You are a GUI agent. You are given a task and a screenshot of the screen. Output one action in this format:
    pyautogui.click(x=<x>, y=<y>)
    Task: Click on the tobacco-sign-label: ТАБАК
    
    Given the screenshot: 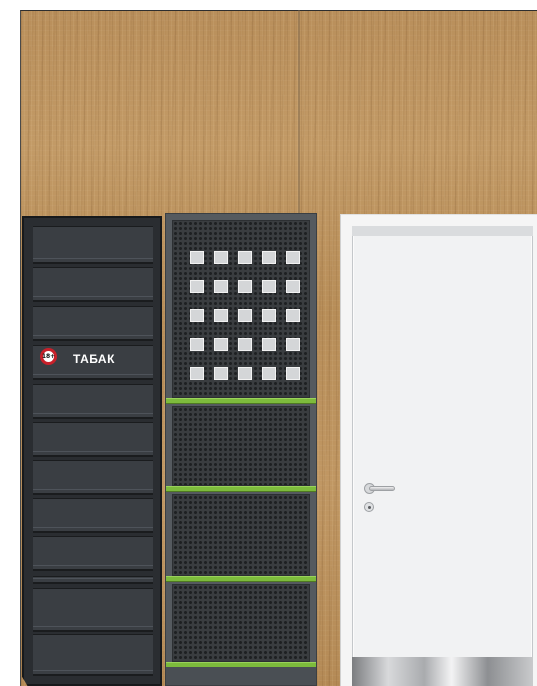 What is the action you would take?
    pyautogui.click(x=94, y=359)
    